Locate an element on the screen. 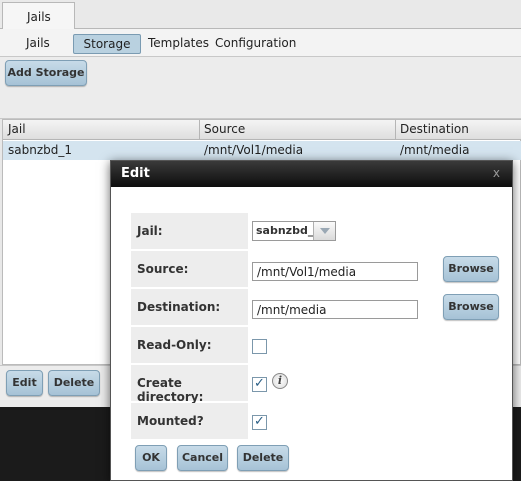 The image size is (521, 481). readonly-value-cell is located at coordinates (376, 345).